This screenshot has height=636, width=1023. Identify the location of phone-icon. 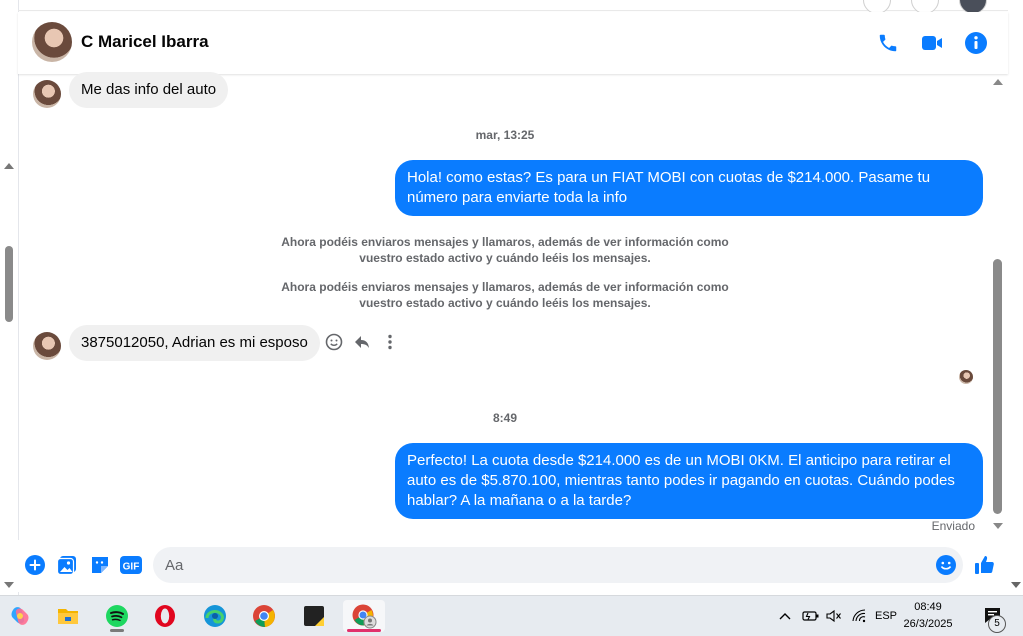
(888, 43).